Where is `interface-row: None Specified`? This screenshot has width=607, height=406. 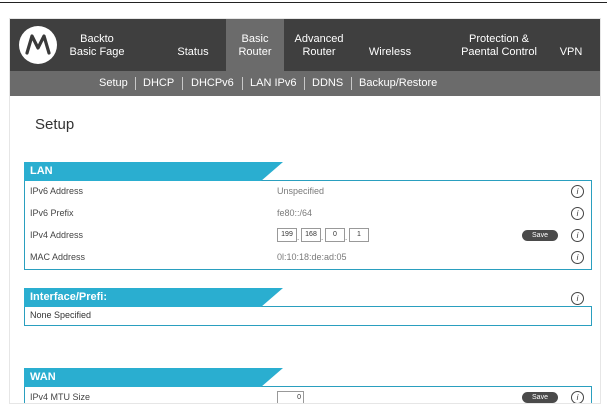
interface-row: None Specified is located at coordinates (308, 316).